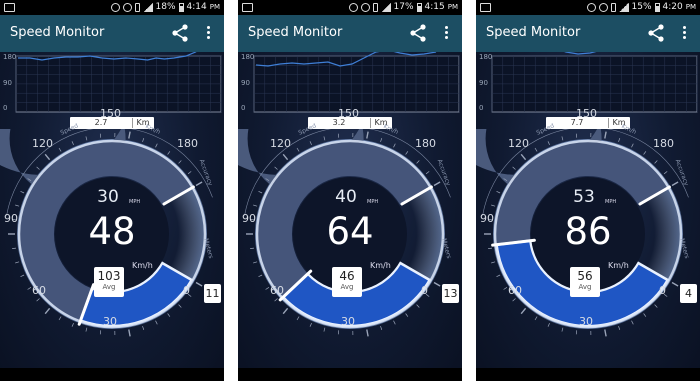 The width and height of the screenshot is (700, 381). I want to click on app-bar: Speed Monitor, so click(350, 33).